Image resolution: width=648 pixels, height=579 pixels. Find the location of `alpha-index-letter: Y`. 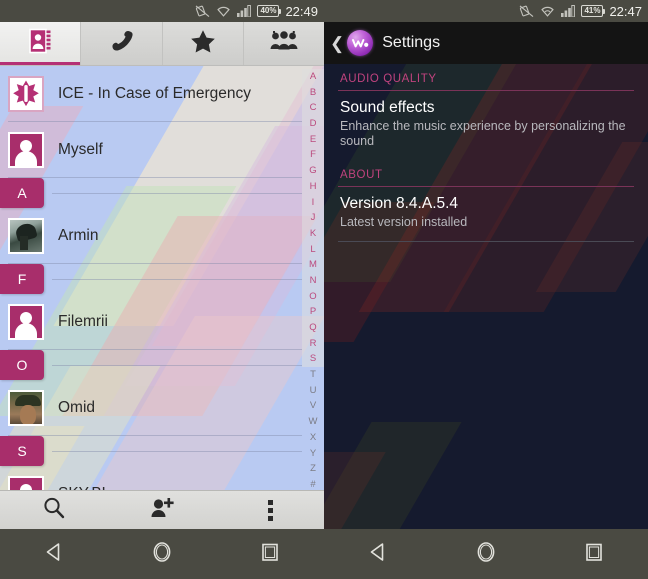

alpha-index-letter: Y is located at coordinates (313, 454).